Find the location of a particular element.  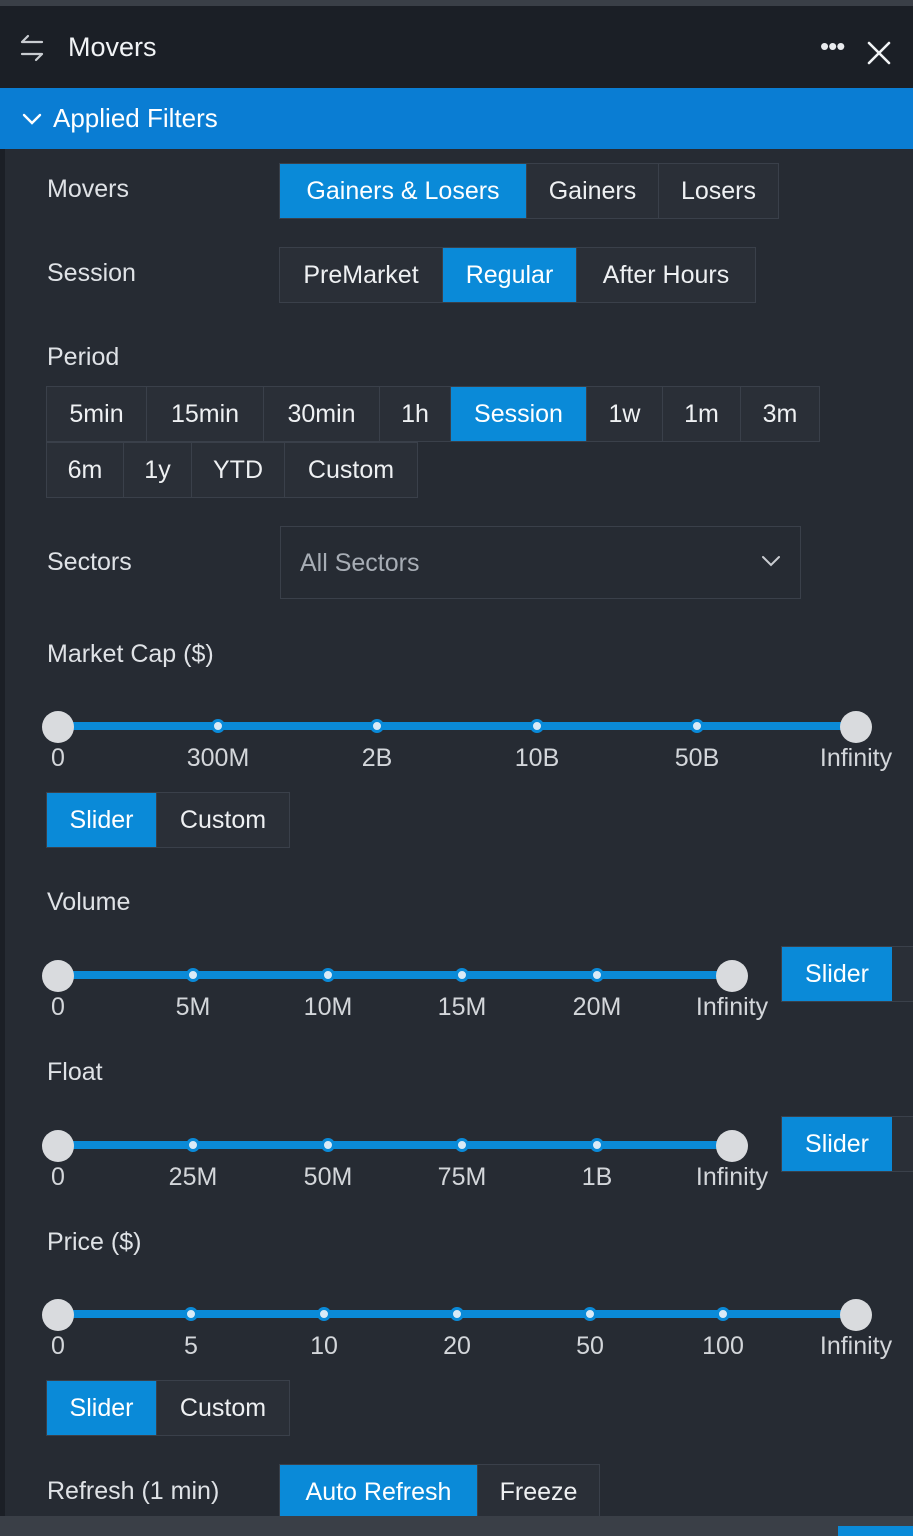

market-cap-mode-custom: Custom is located at coordinates (223, 820).